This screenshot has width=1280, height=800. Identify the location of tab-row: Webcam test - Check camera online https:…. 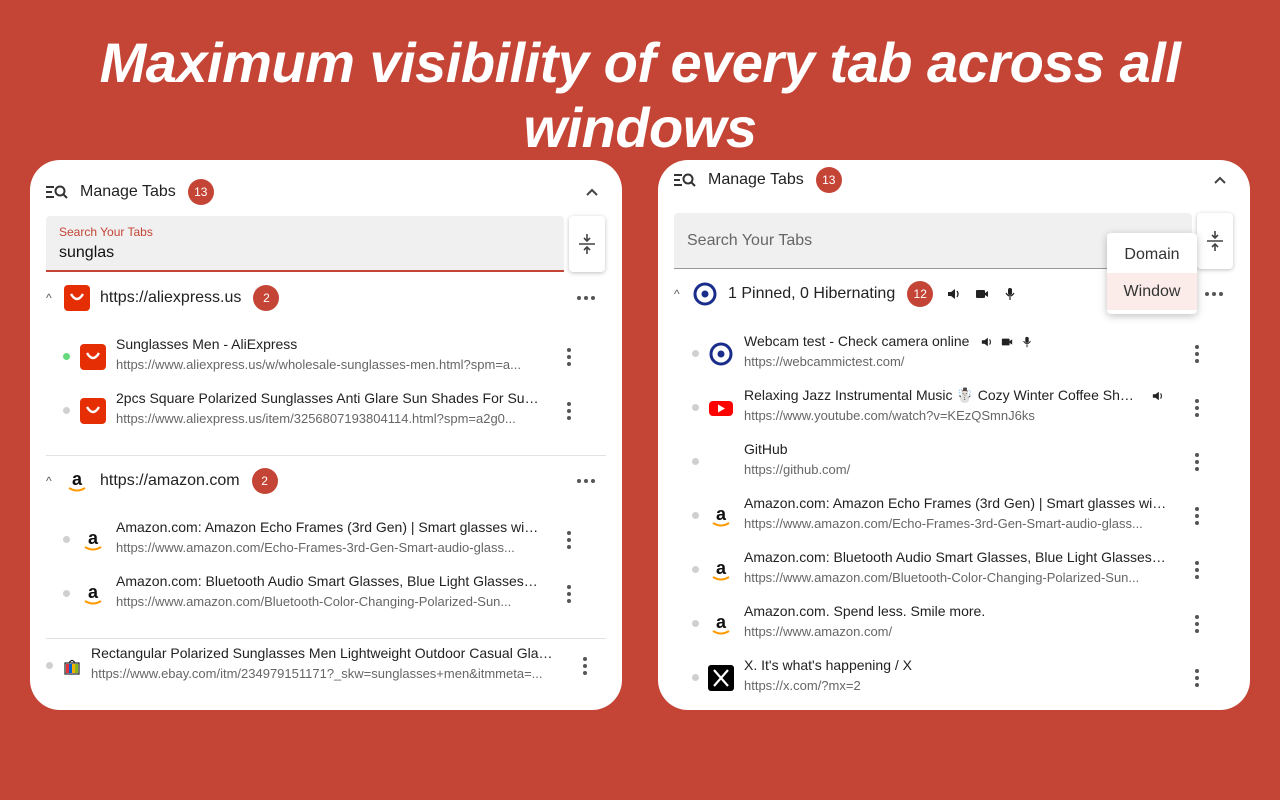
(954, 354).